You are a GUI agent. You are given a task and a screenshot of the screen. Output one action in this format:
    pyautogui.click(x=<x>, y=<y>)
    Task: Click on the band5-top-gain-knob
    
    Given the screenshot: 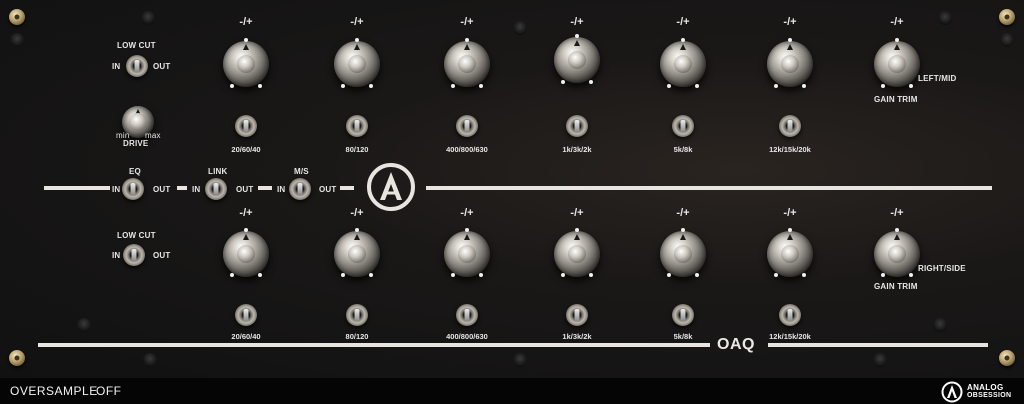 What is the action you would take?
    pyautogui.click(x=683, y=64)
    